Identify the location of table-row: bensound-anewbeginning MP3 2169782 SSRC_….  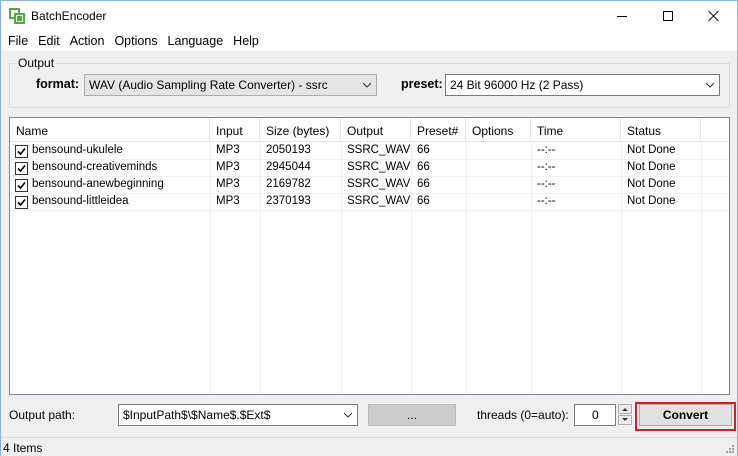
(369, 185).